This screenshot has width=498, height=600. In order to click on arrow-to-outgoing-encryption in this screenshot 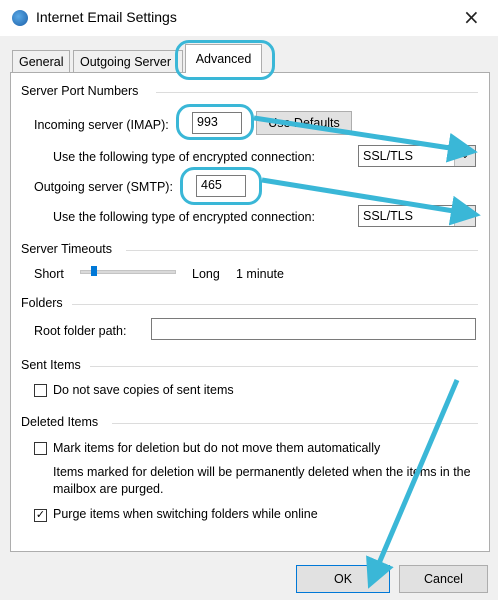, I will do `click(371, 201)`.